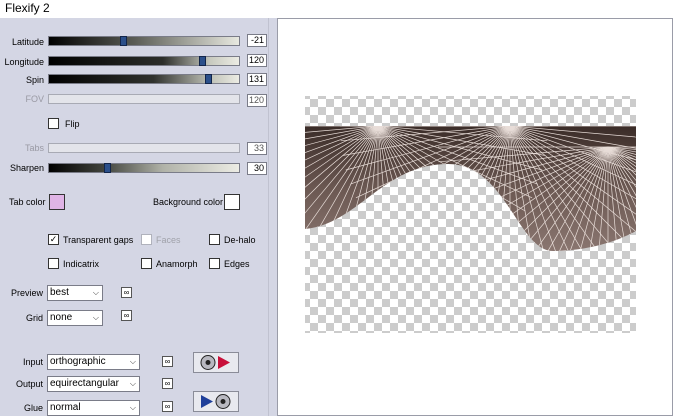 The width and height of the screenshot is (673, 417). I want to click on tab-color-label: Tab color, so click(27, 202).